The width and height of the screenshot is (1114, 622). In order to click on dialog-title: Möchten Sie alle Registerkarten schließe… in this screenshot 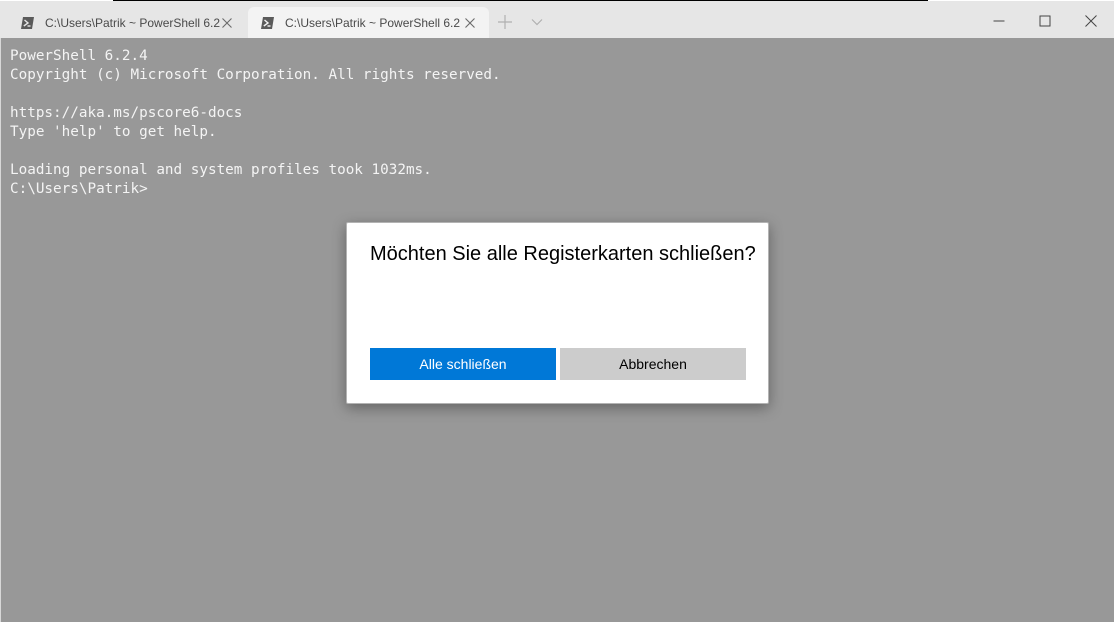, I will do `click(563, 254)`.